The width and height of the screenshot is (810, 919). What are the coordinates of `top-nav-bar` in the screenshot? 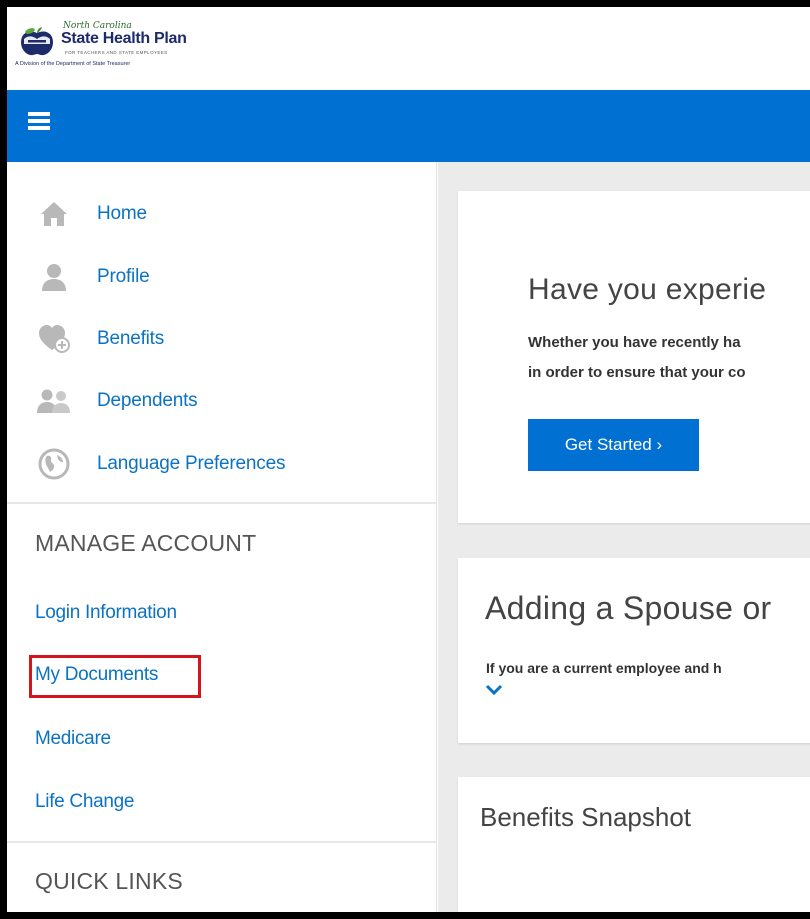 It's located at (408, 126).